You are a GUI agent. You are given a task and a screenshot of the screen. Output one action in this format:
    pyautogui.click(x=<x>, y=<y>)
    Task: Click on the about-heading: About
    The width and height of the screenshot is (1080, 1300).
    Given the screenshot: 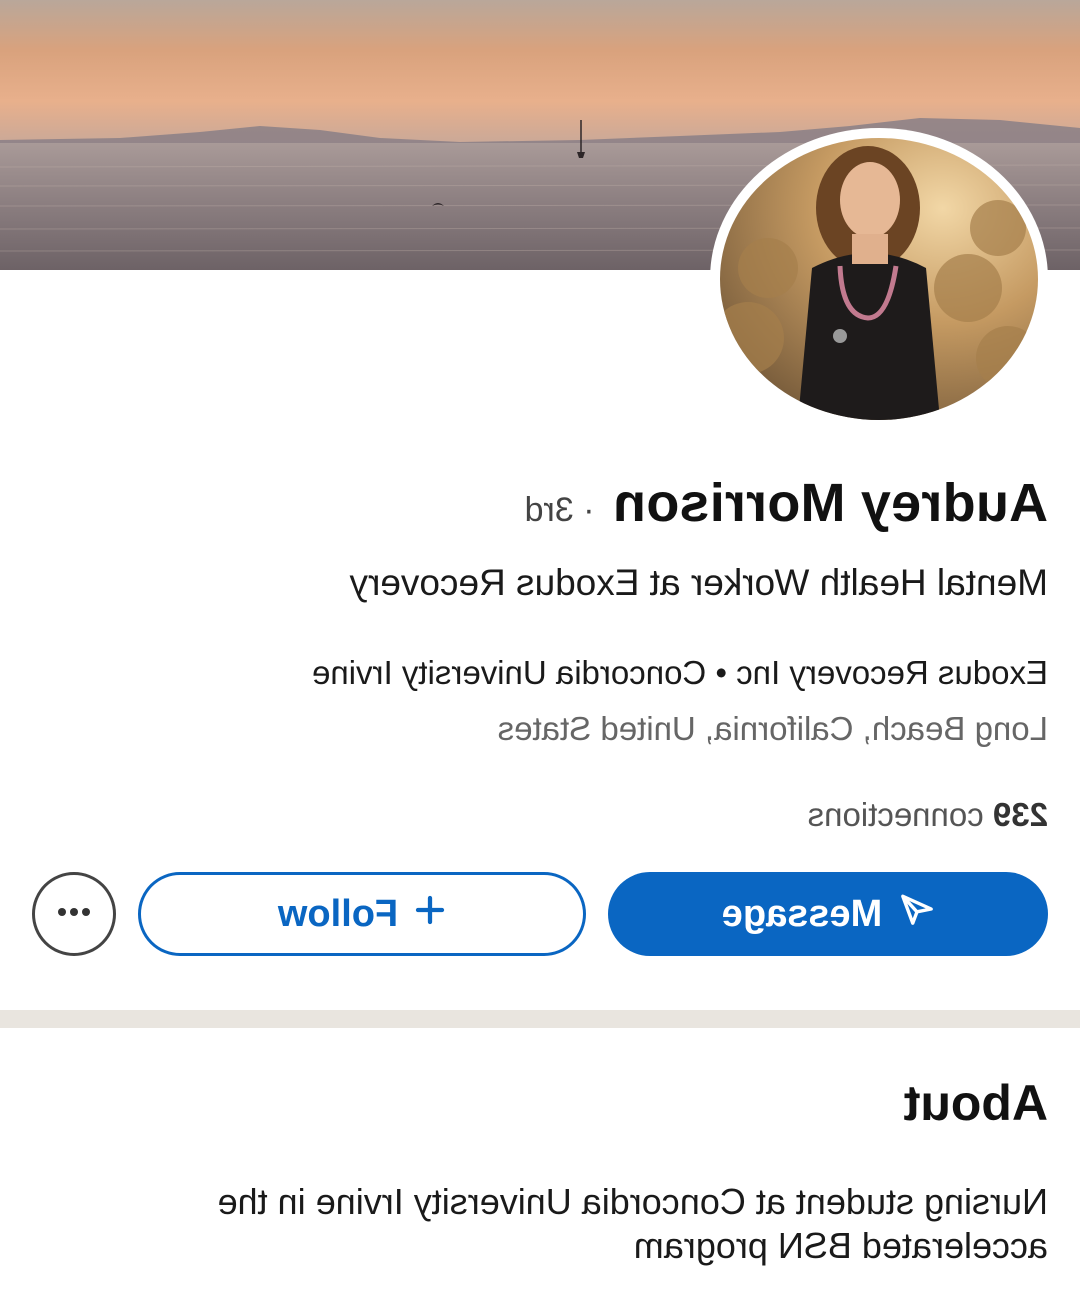 What is the action you would take?
    pyautogui.click(x=975, y=1103)
    